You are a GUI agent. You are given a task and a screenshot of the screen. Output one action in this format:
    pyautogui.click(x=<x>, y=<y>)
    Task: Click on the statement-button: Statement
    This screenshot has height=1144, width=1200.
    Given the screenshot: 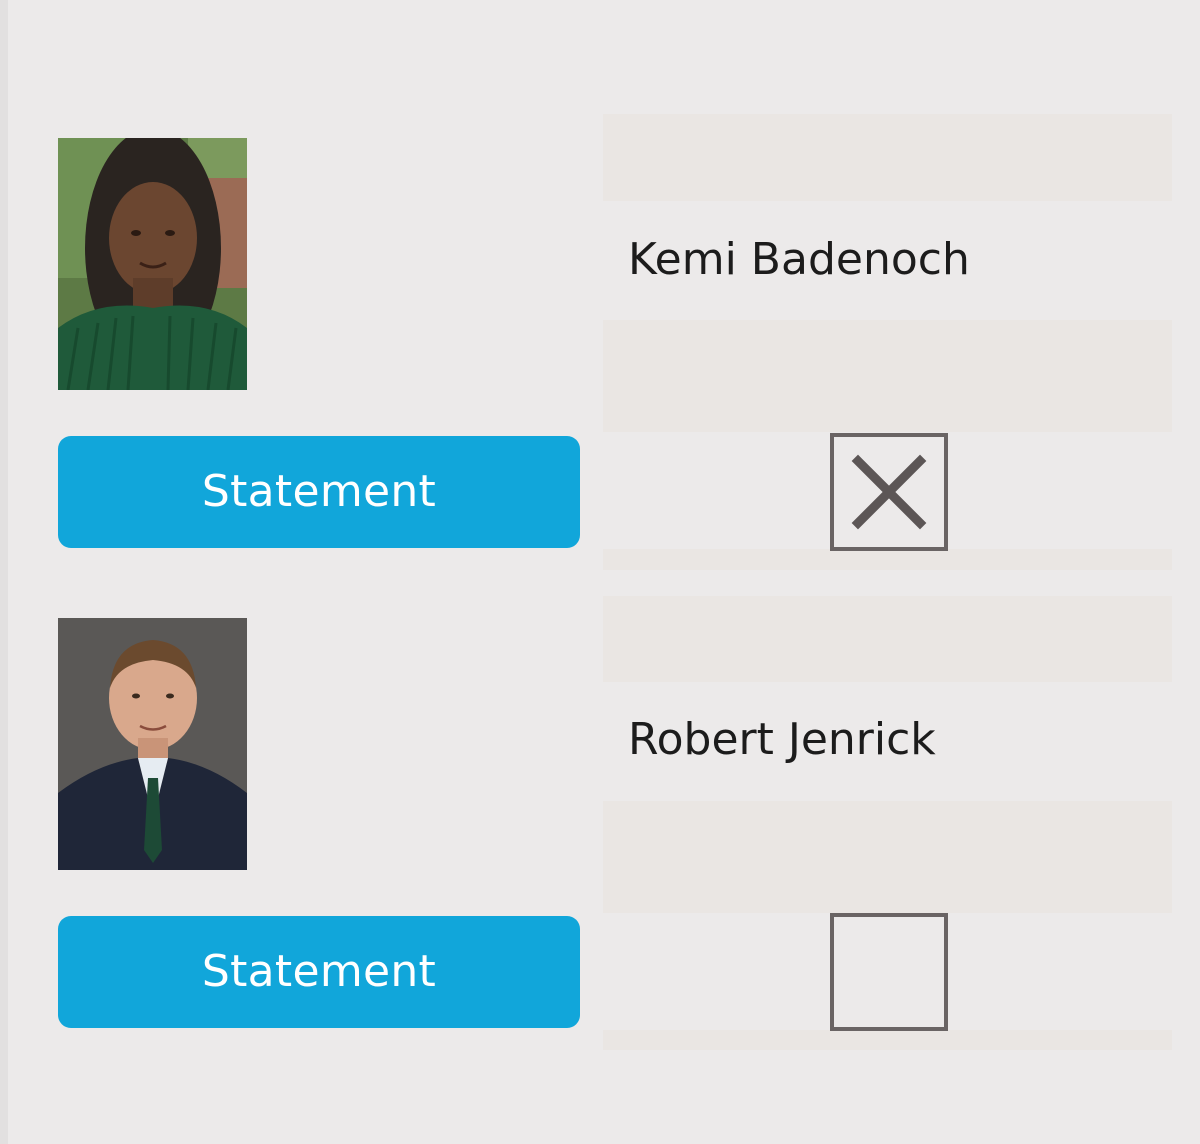 What is the action you would take?
    pyautogui.click(x=319, y=972)
    